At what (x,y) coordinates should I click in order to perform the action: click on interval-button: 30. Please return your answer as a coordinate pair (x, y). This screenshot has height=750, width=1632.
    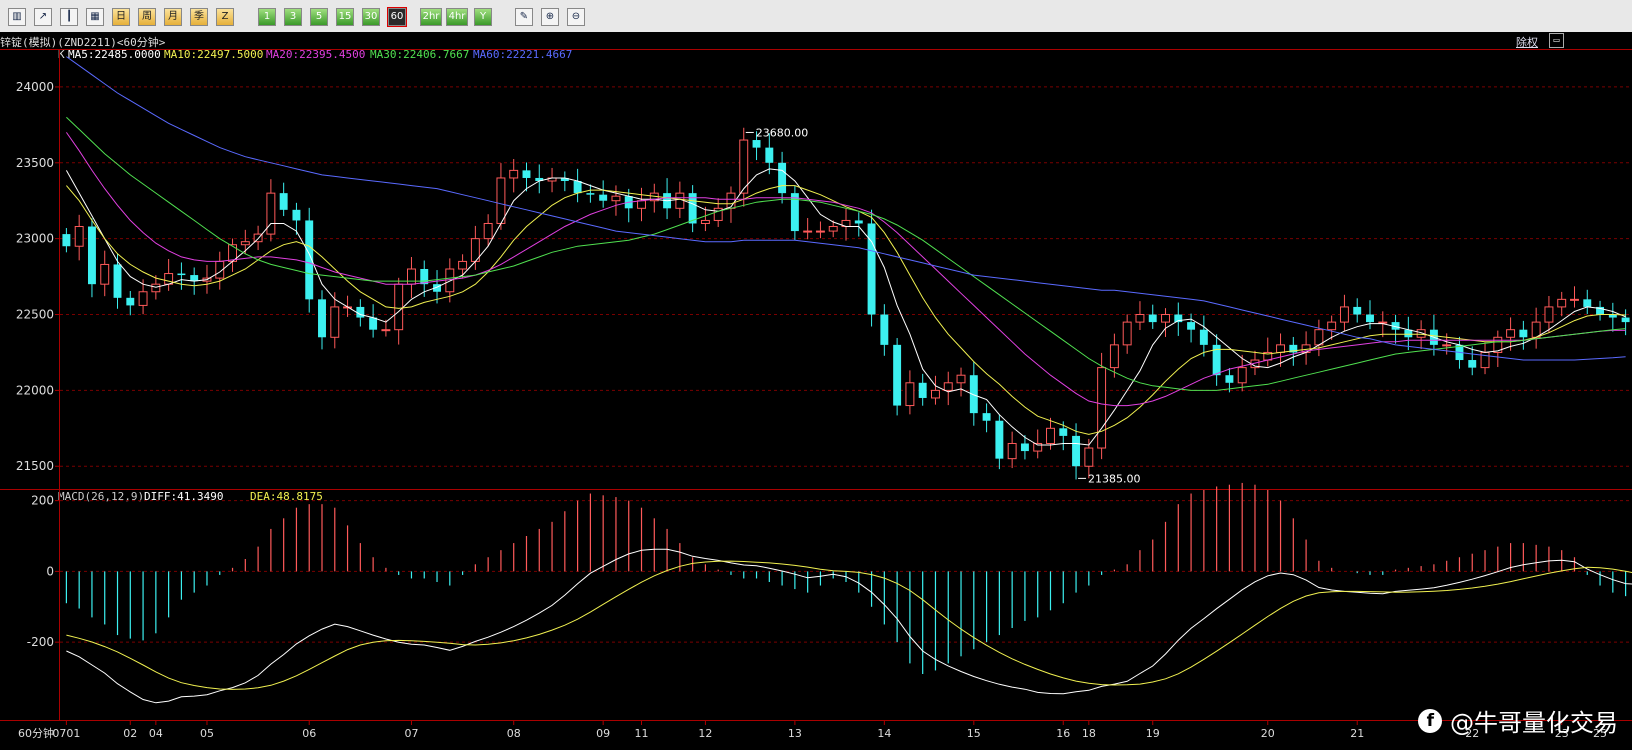
    Looking at the image, I should click on (371, 17).